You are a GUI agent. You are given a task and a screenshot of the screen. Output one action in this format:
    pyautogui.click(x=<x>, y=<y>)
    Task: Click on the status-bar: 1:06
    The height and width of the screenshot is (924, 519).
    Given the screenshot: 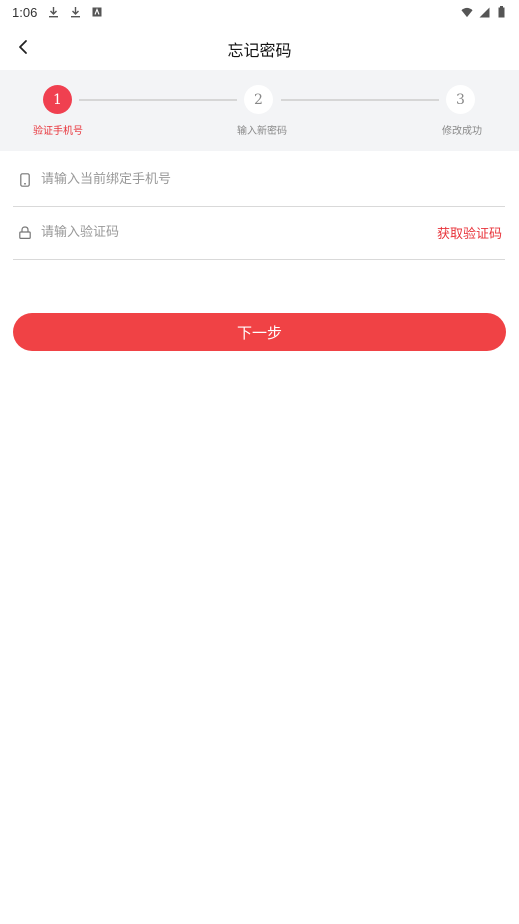 What is the action you would take?
    pyautogui.click(x=259, y=12)
    